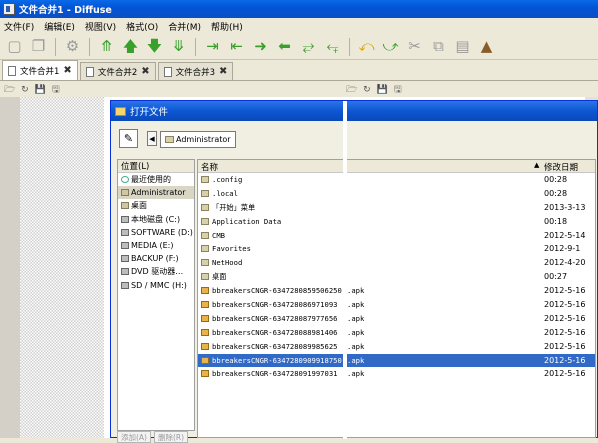 This screenshot has height=443, width=598. What do you see at coordinates (299, 9) in the screenshot?
I see `window-titlebar: 文件合并1 - Diffuse` at bounding box center [299, 9].